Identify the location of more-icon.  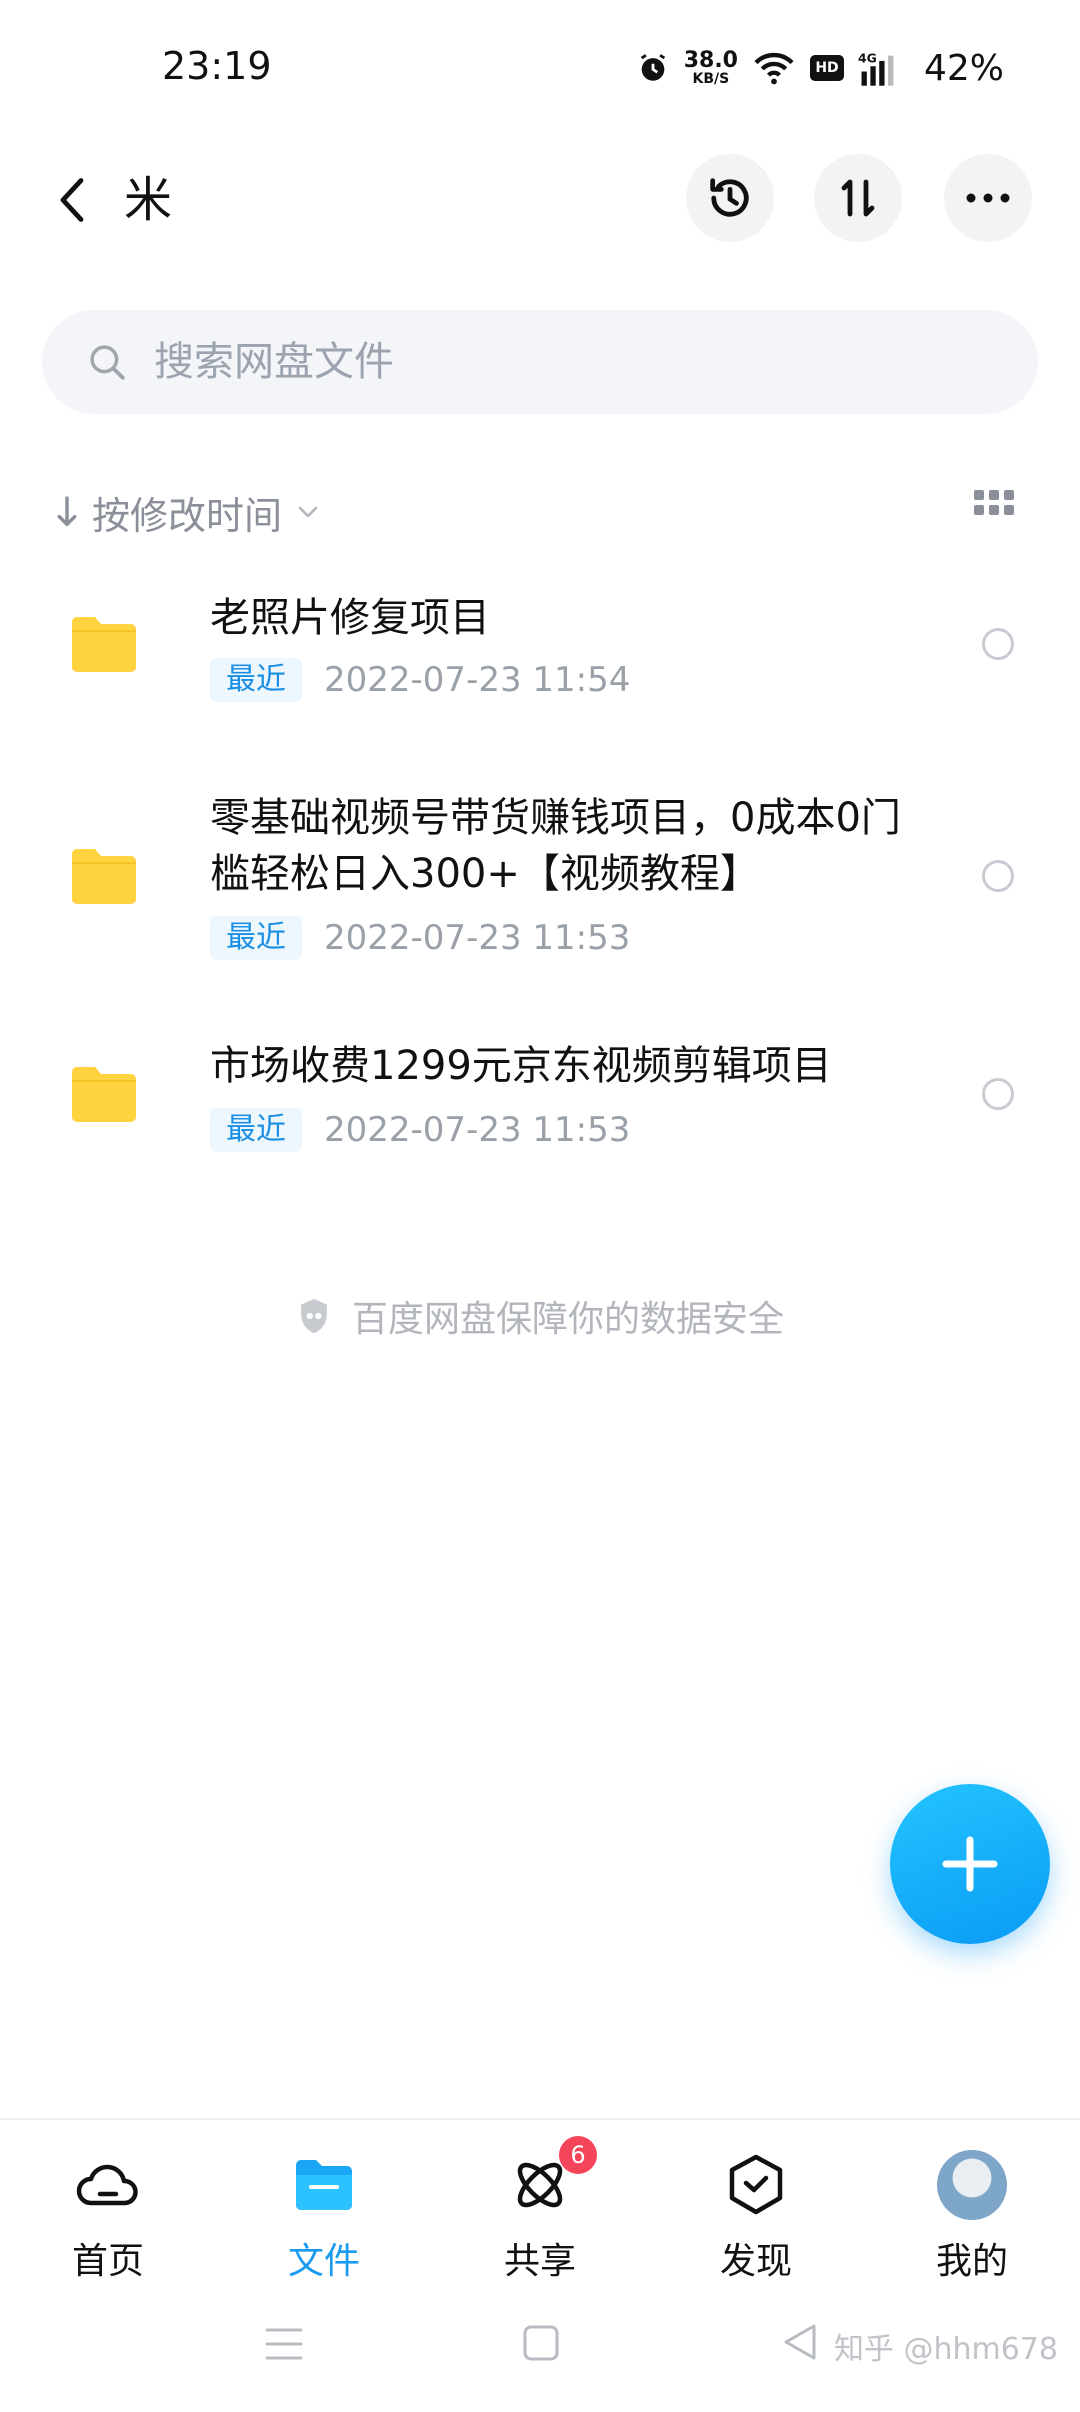
(988, 198).